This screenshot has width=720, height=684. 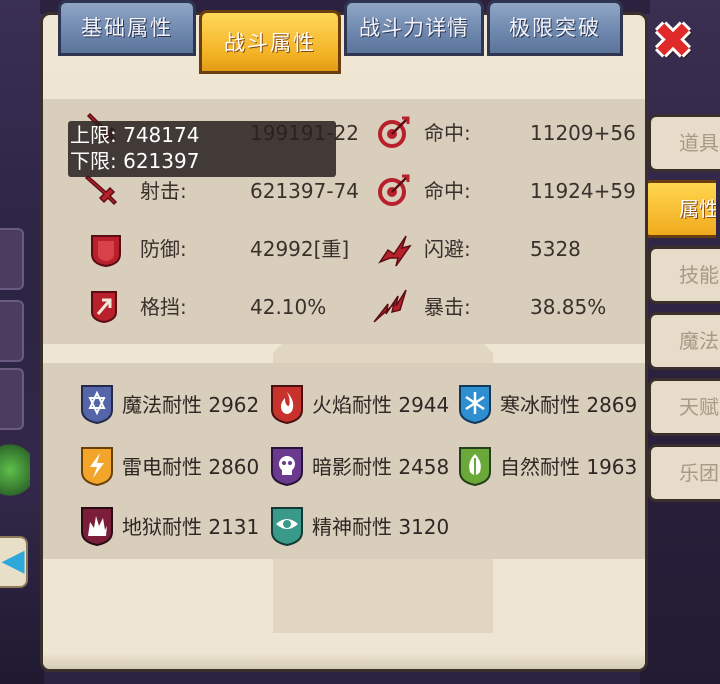 What do you see at coordinates (135, 161) in the screenshot?
I see `tooltip-lower-limit: 下限: 621397` at bounding box center [135, 161].